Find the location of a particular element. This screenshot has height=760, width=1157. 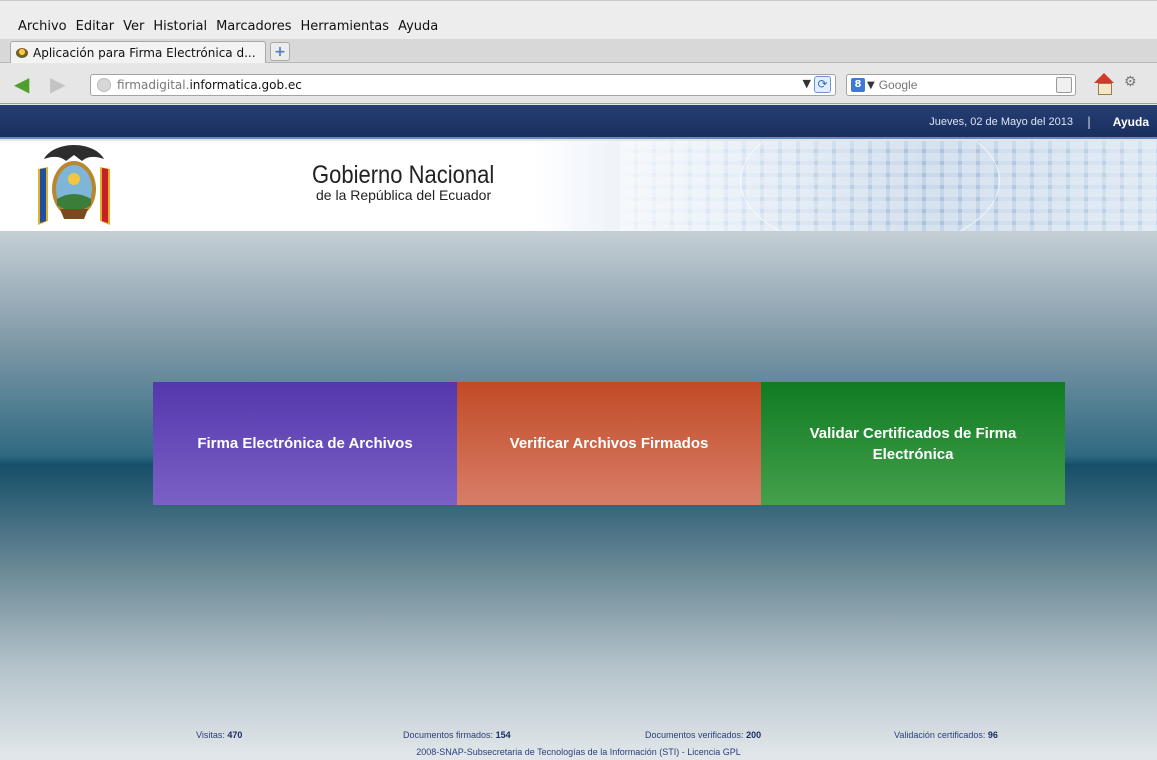

validation-label: Validación certificados: is located at coordinates (940, 735).